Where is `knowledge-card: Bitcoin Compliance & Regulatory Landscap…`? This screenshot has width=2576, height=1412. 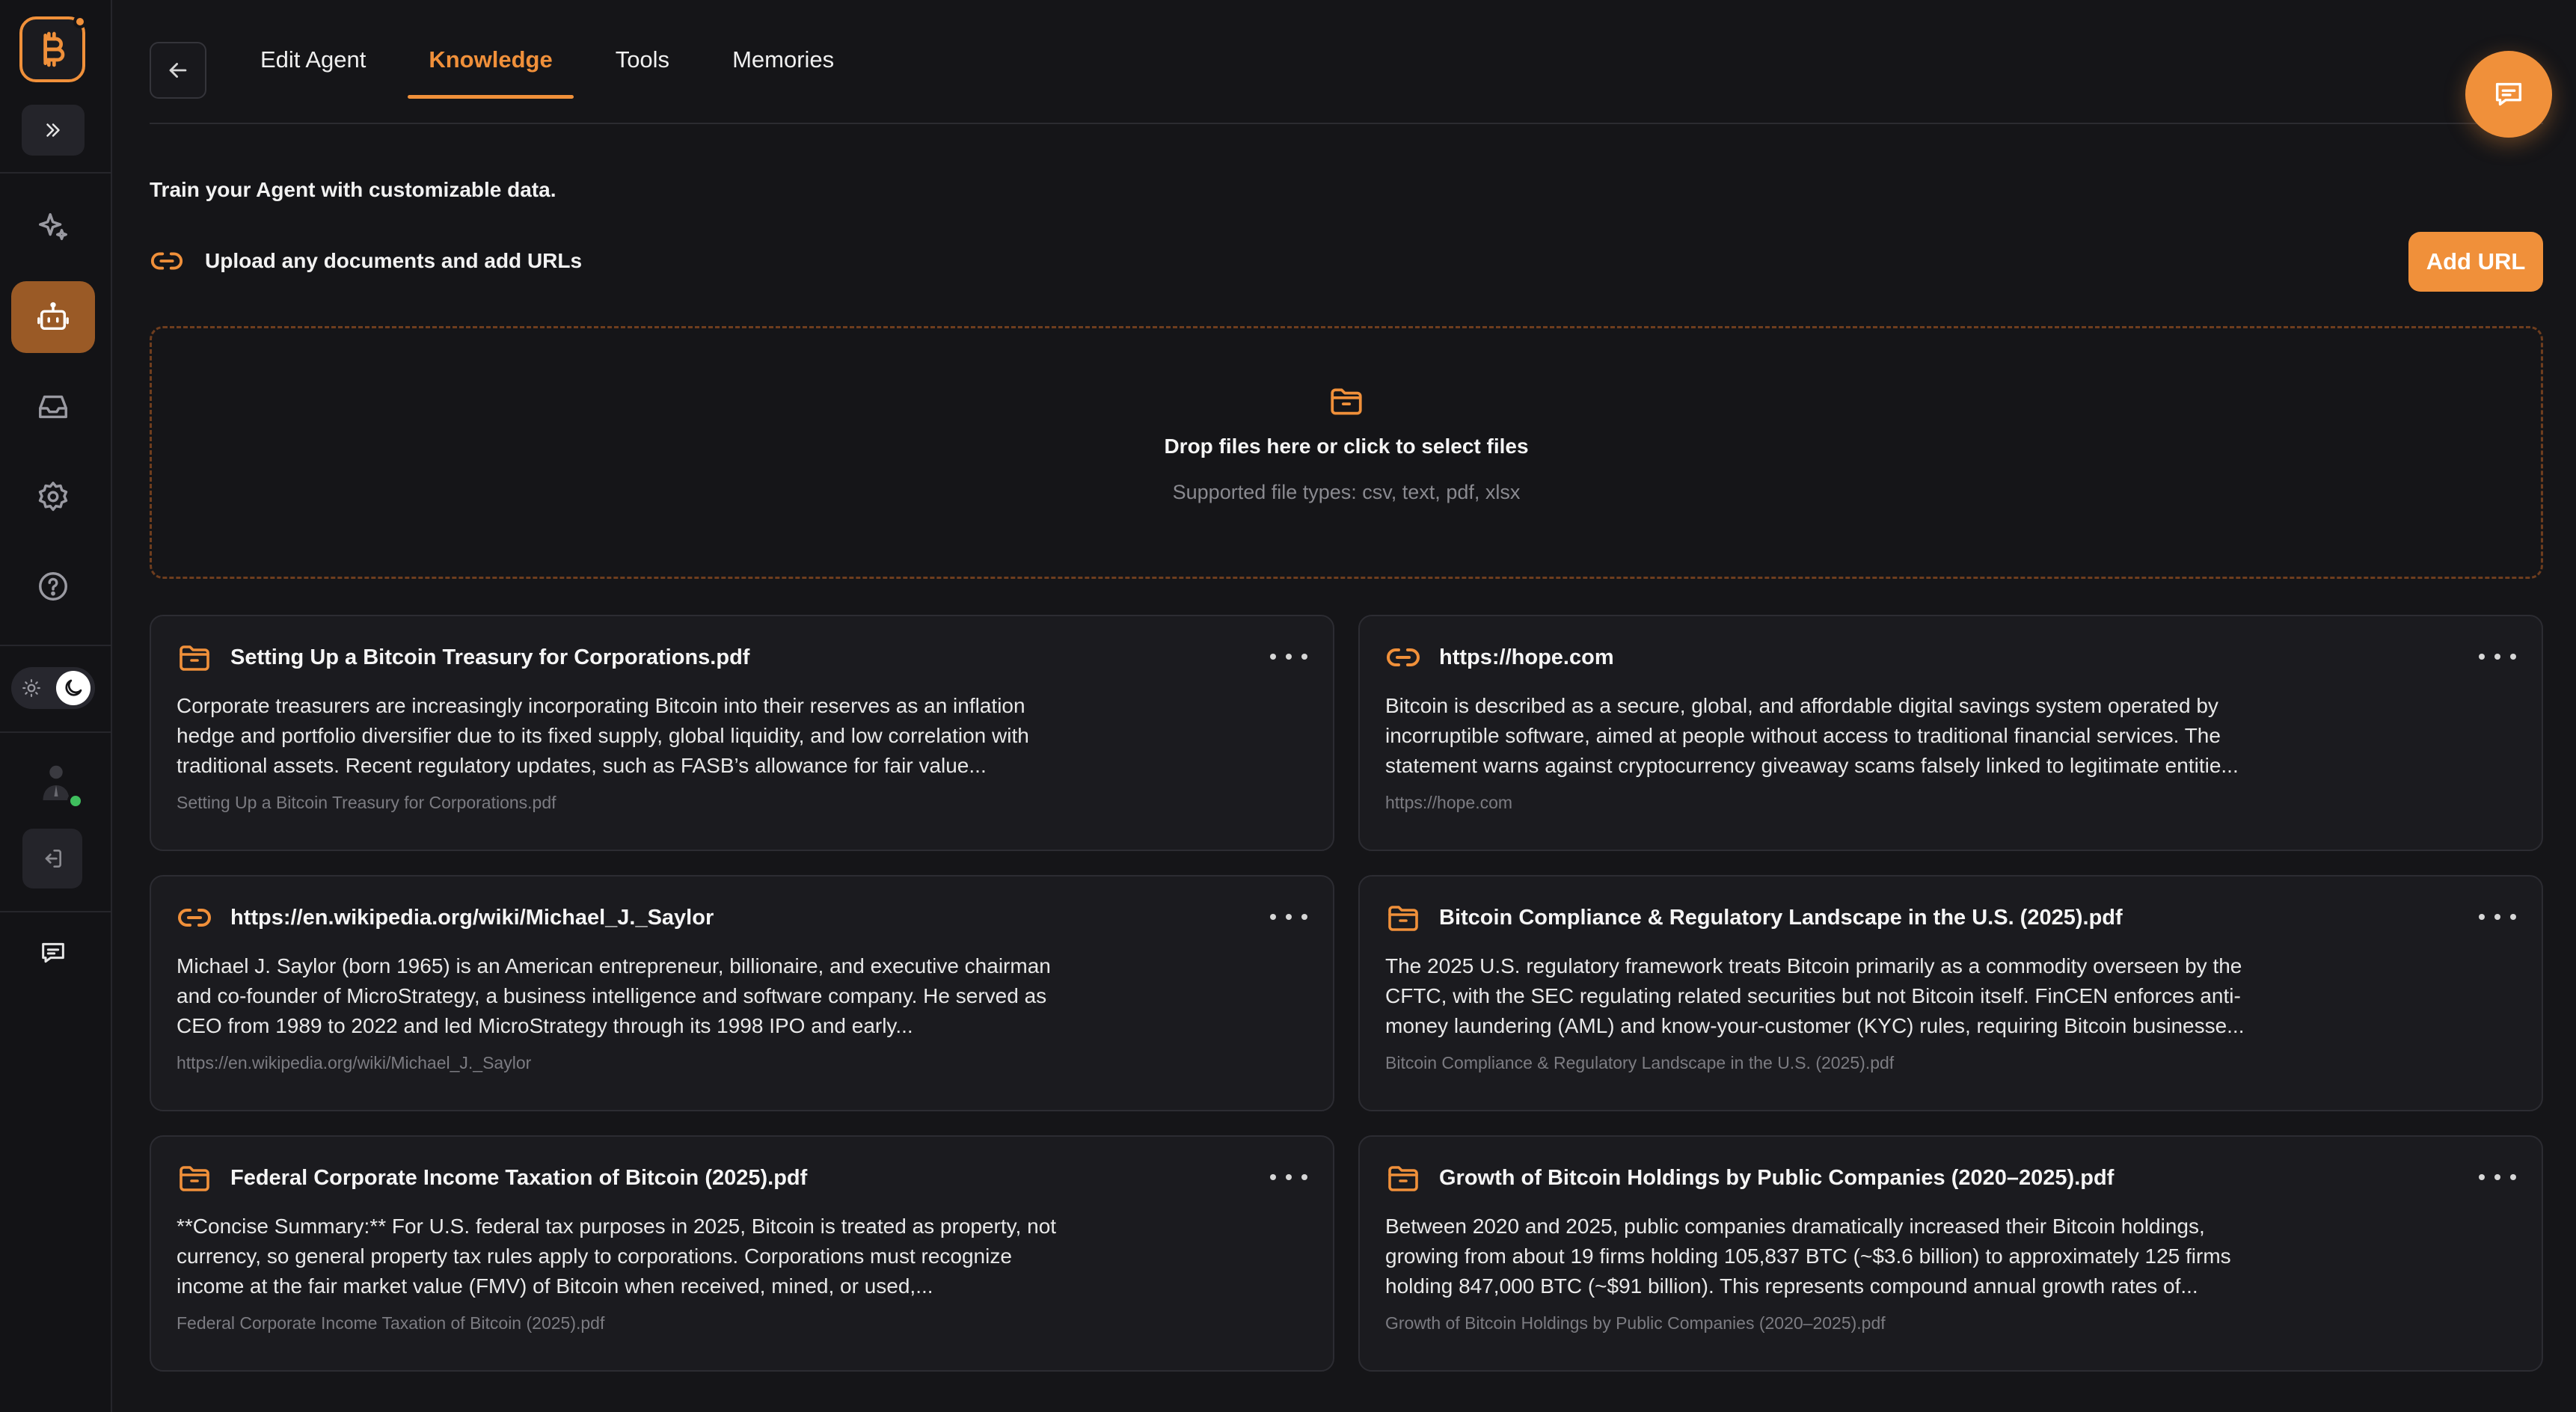 knowledge-card: Bitcoin Compliance & Regulatory Landscap… is located at coordinates (1950, 993).